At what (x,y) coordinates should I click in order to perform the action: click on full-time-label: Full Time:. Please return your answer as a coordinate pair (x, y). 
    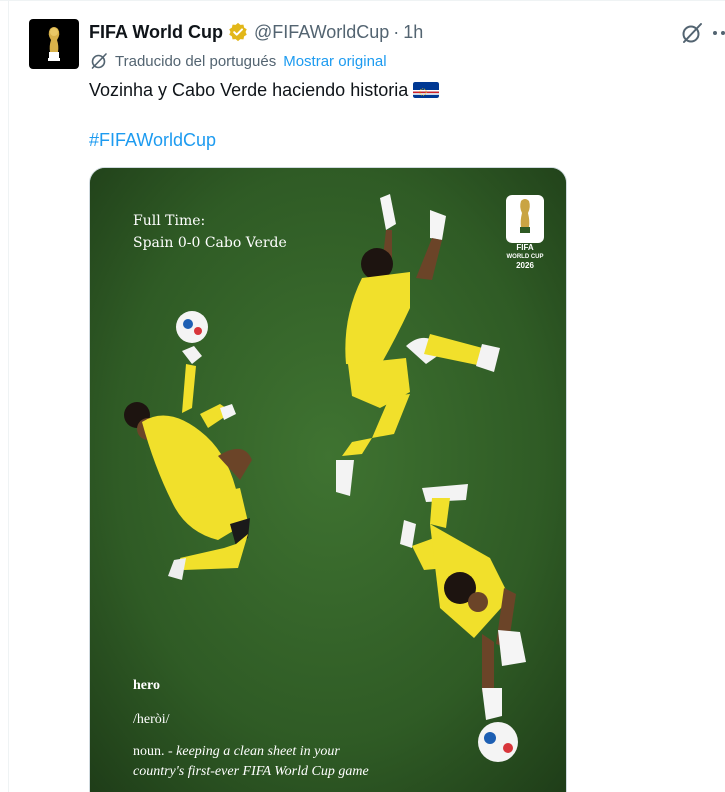
    Looking at the image, I should click on (169, 221).